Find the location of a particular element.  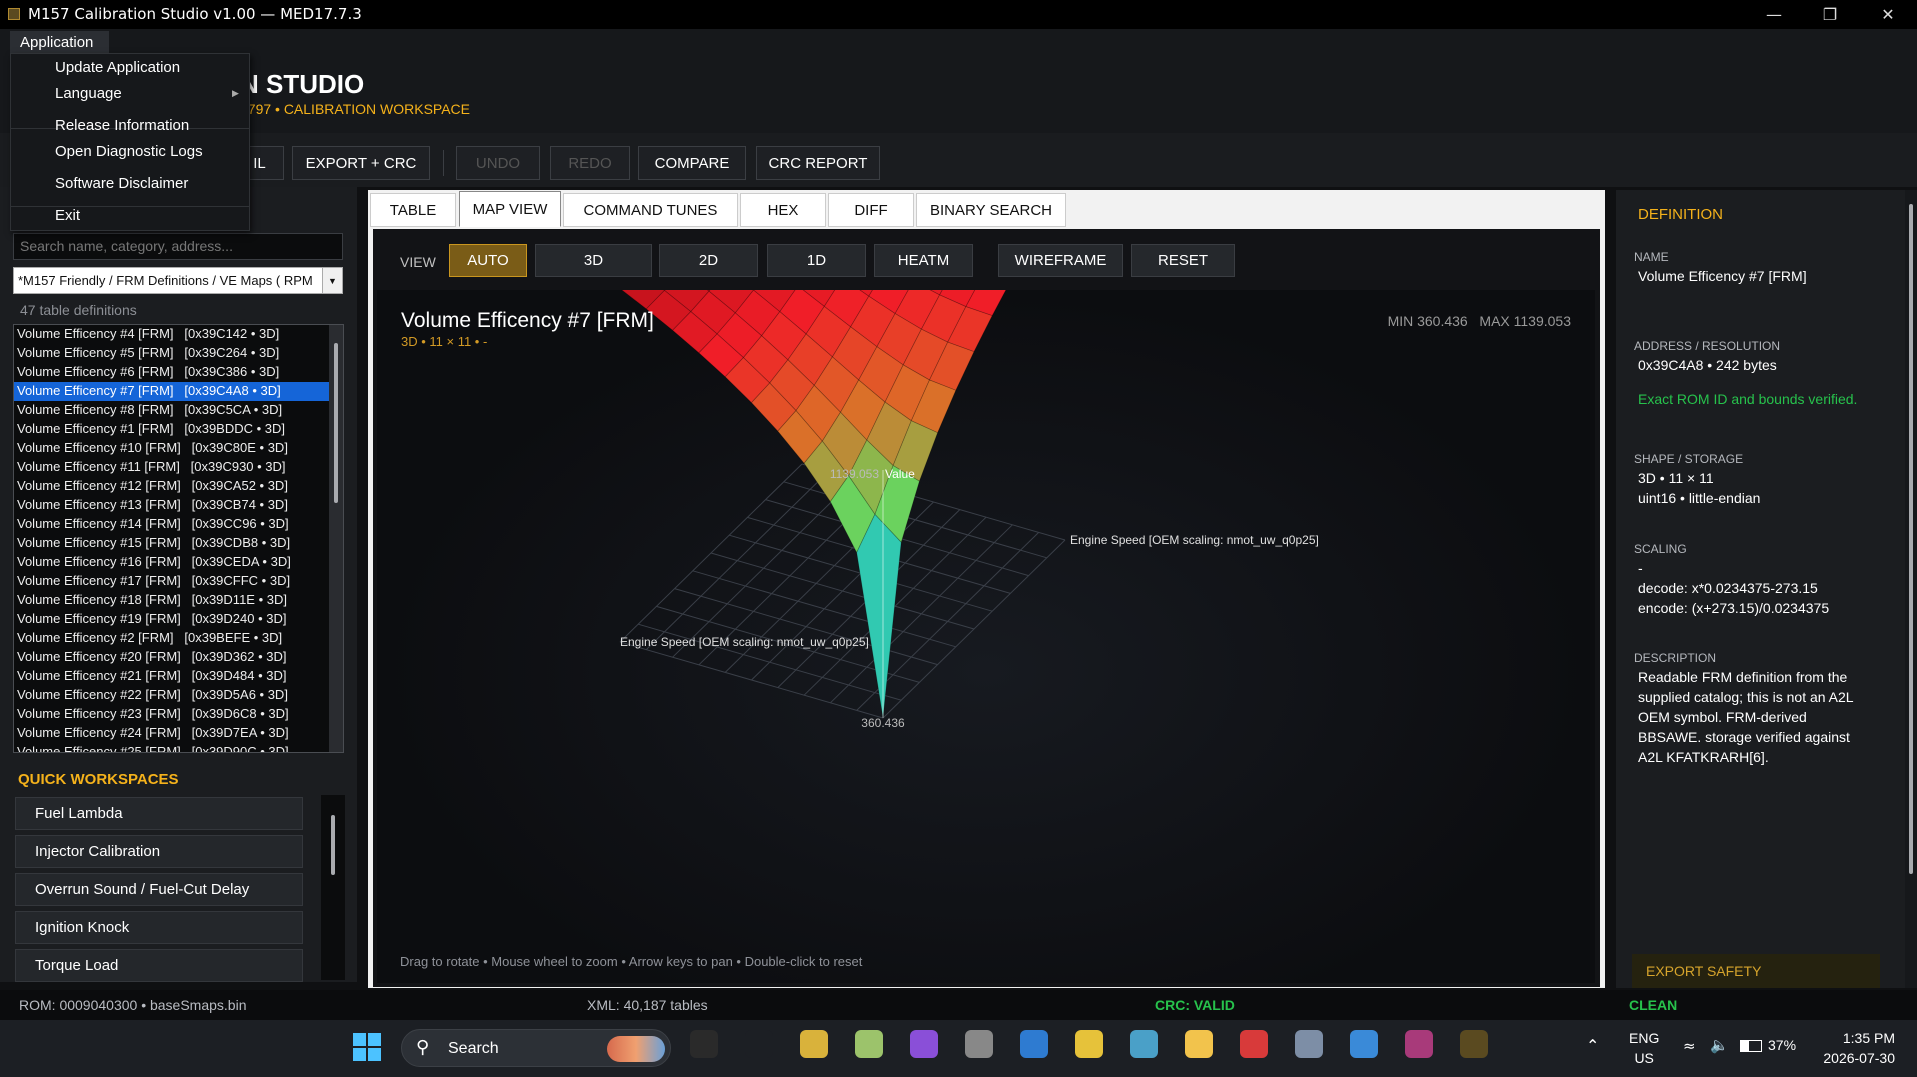

crc-report-button: CRC REPORT is located at coordinates (818, 163).